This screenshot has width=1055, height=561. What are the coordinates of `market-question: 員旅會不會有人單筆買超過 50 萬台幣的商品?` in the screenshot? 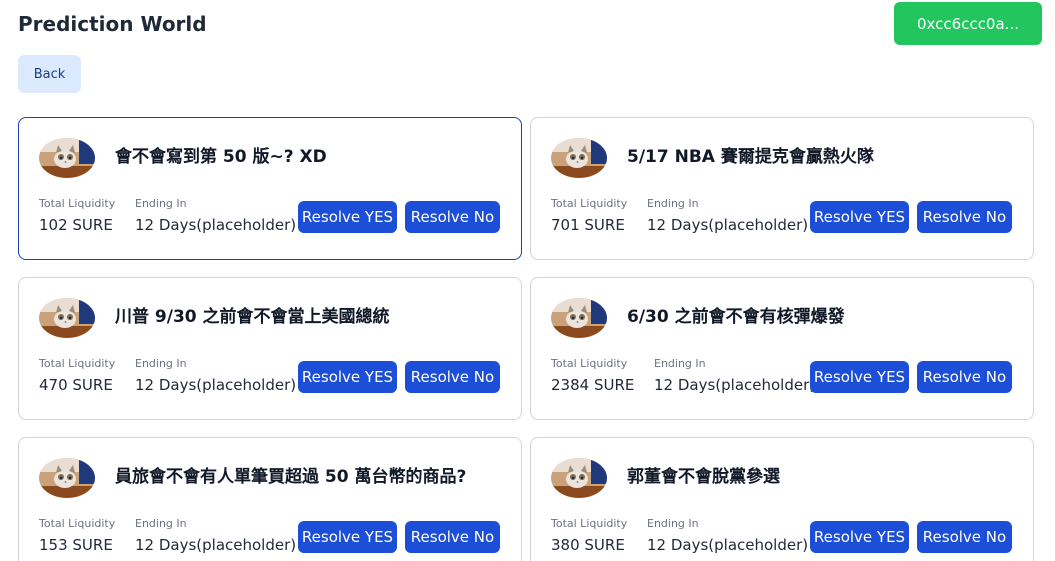 It's located at (291, 477).